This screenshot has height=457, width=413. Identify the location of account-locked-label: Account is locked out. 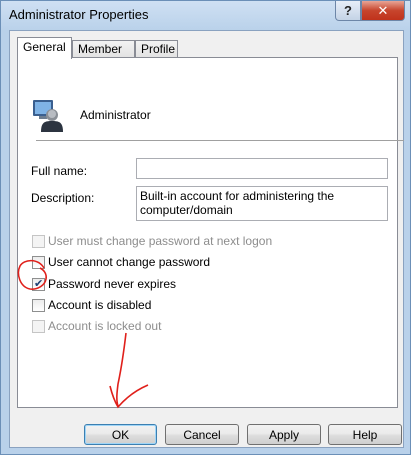
(105, 326).